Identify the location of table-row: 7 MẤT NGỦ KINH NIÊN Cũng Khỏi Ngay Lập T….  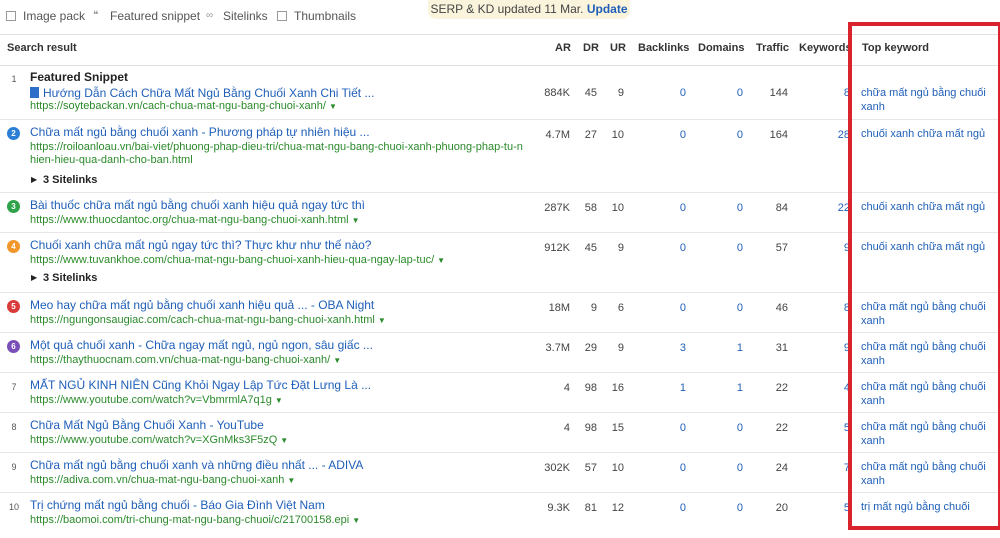
(500, 393).